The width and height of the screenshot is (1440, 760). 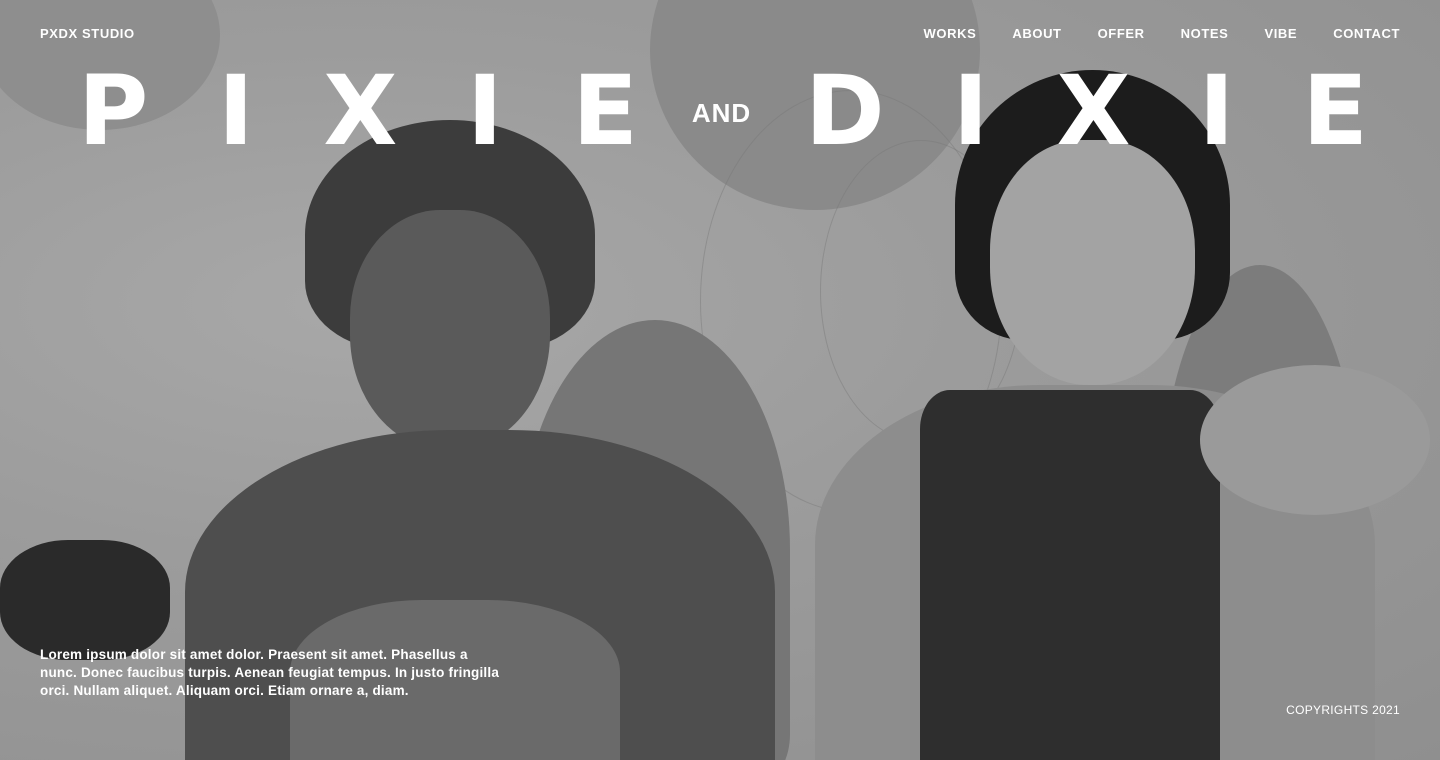 I want to click on nav-item-works: WORKS, so click(x=950, y=33).